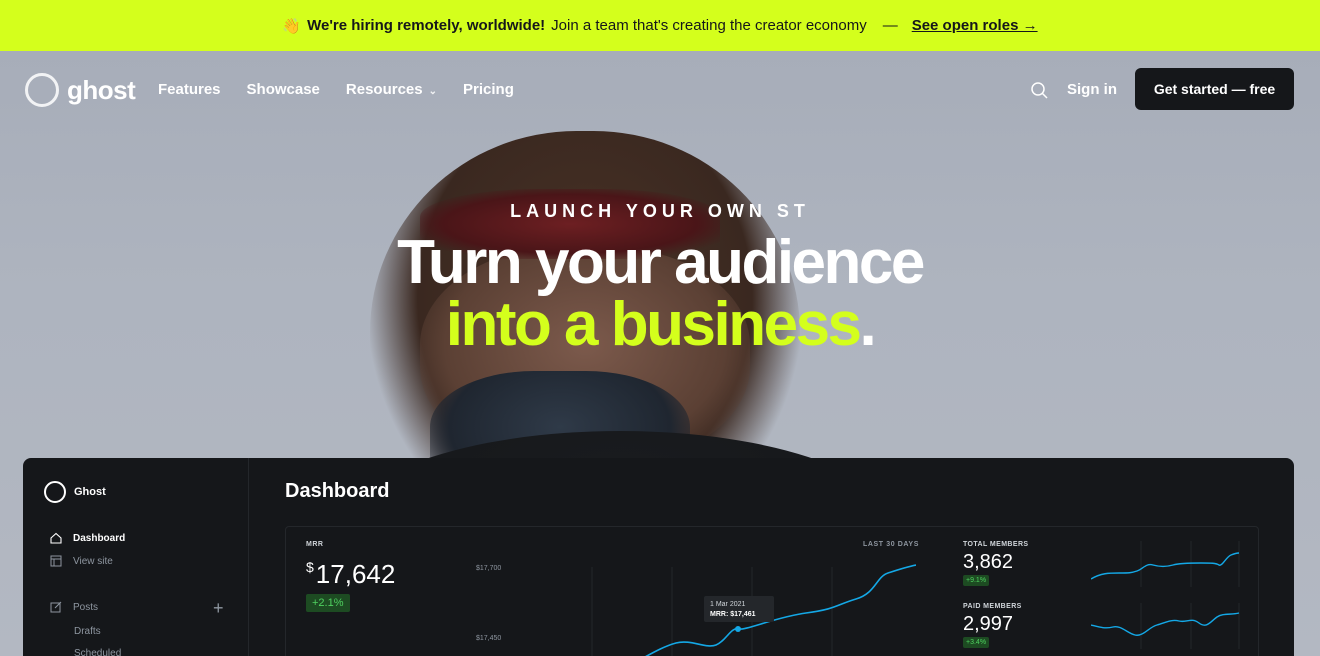 This screenshot has height=656, width=1320. I want to click on sidebar-item-view-site: View site, so click(81, 561).